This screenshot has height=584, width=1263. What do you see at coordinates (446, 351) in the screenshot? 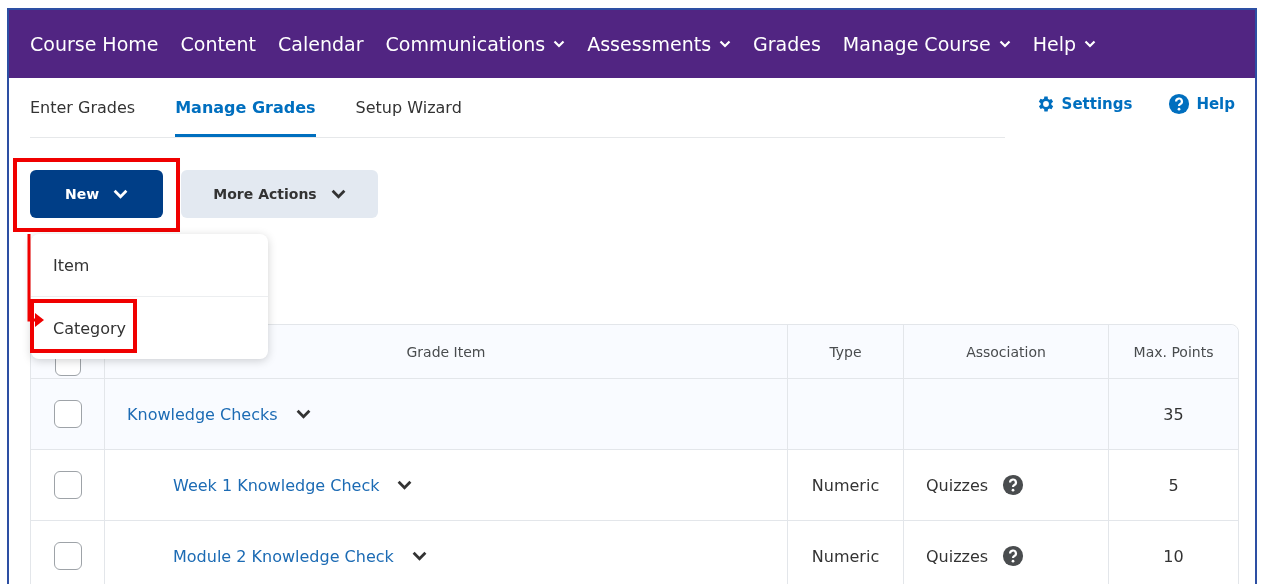
I see `column-header: Grade Item` at bounding box center [446, 351].